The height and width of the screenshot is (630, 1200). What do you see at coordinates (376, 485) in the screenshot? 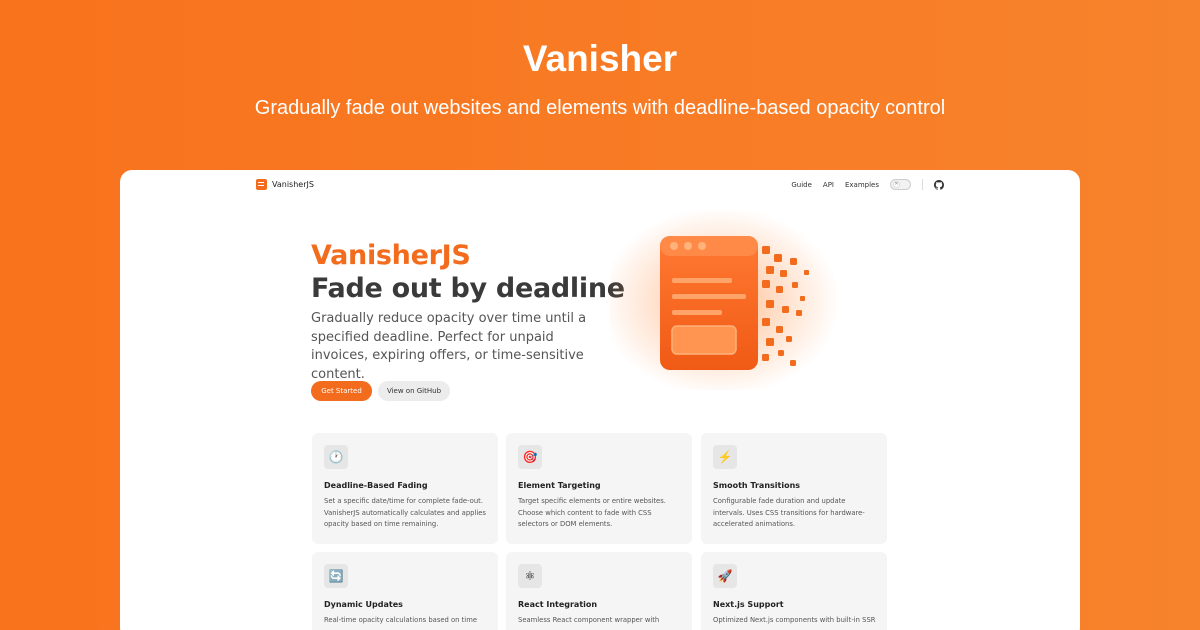
I see `feature-title: Deadline-Based Fading` at bounding box center [376, 485].